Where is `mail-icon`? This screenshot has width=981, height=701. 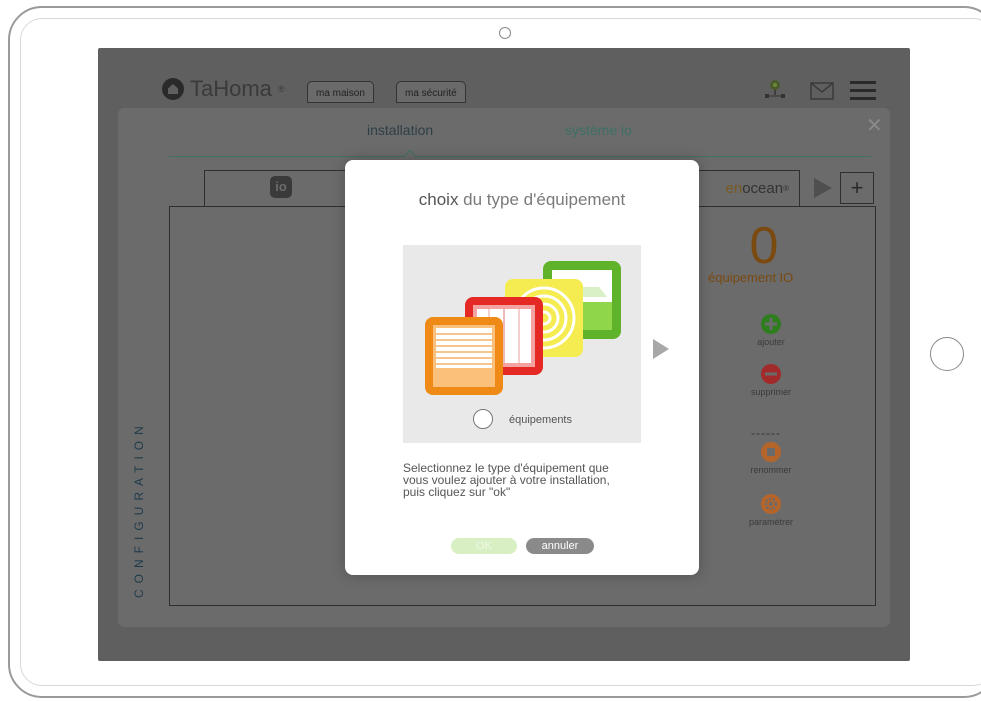
mail-icon is located at coordinates (822, 93).